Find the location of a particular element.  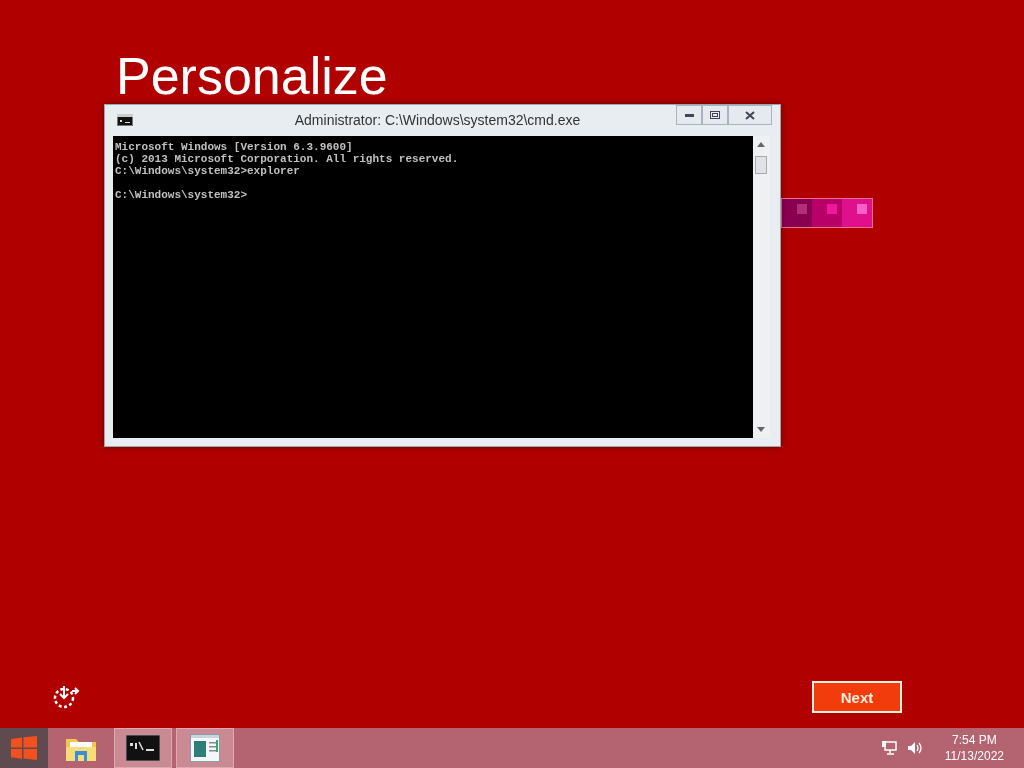

restore-icon is located at coordinates (715, 115).